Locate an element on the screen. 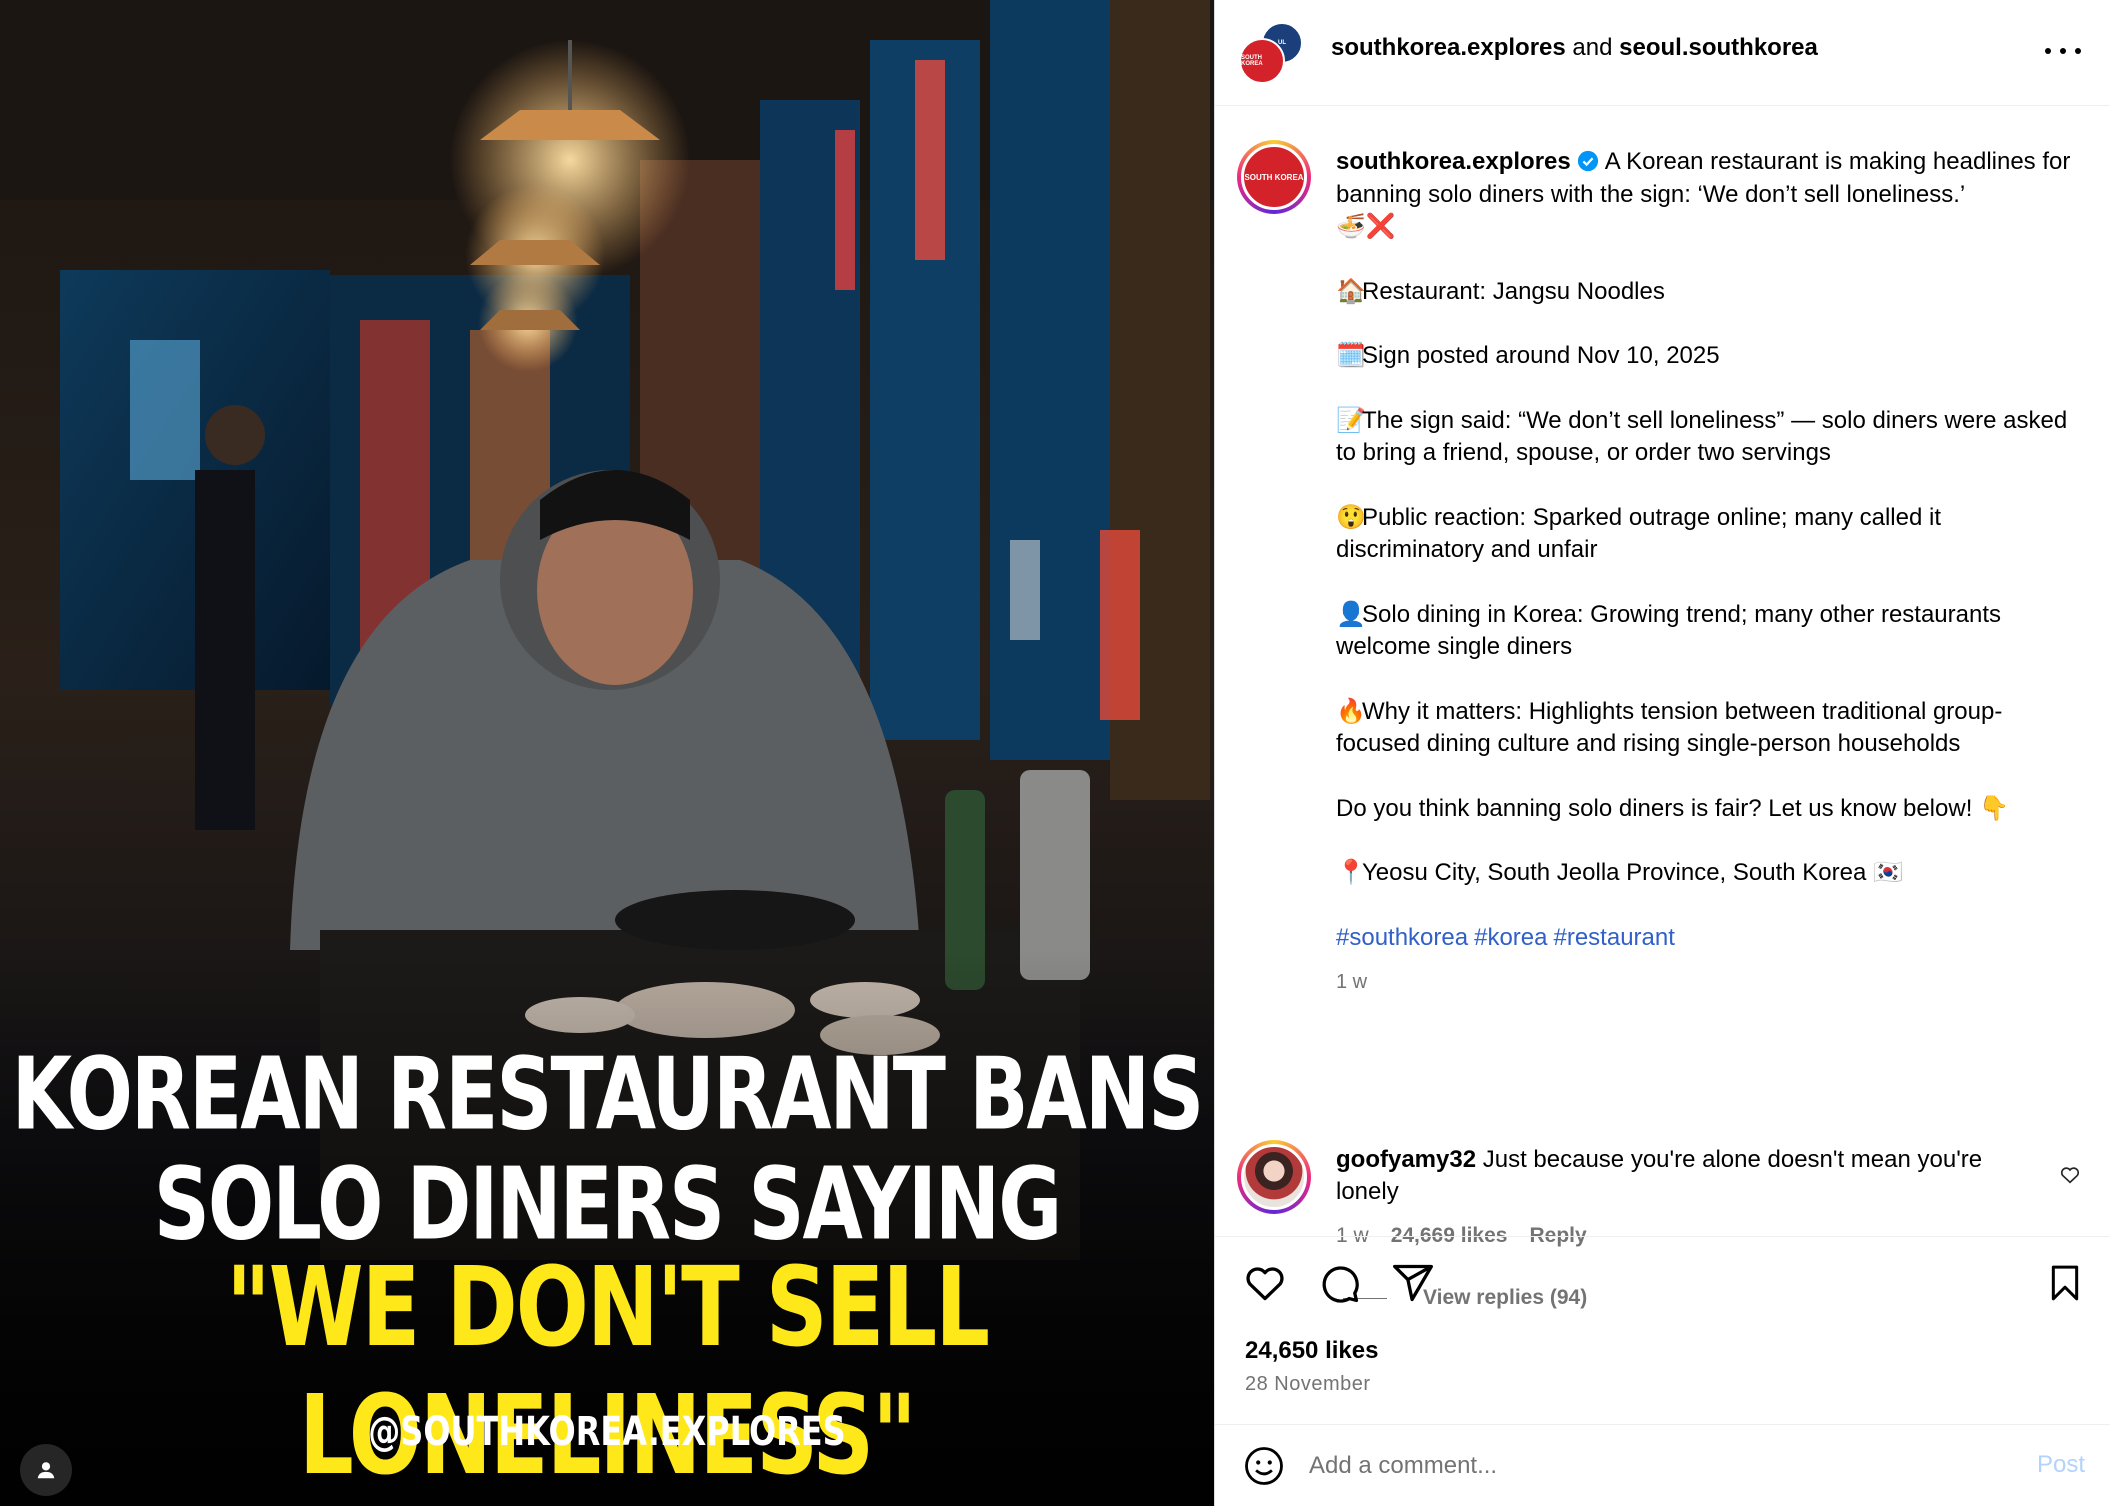 This screenshot has height=1506, width=2110. hashtag-link: #korea is located at coordinates (1510, 937).